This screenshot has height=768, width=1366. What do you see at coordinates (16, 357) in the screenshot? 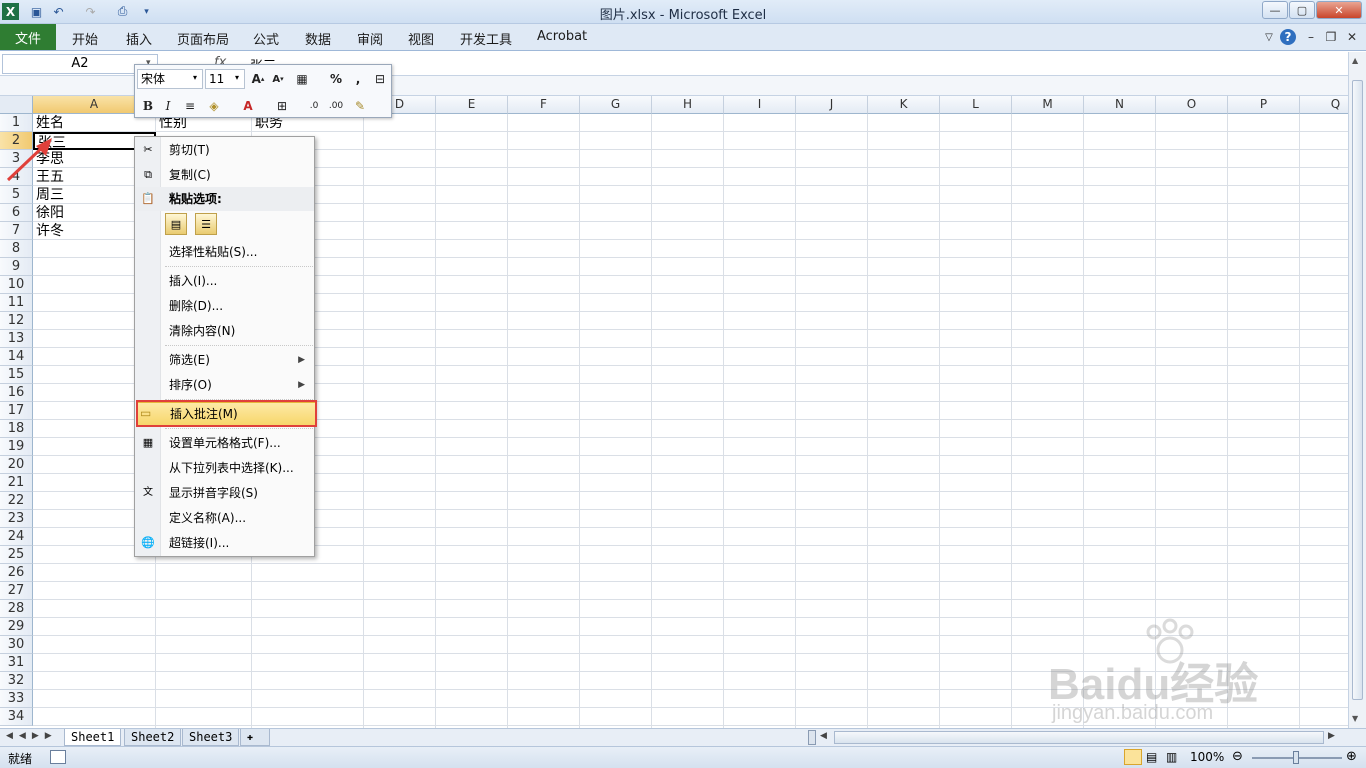
I see `row-header: 14` at bounding box center [16, 357].